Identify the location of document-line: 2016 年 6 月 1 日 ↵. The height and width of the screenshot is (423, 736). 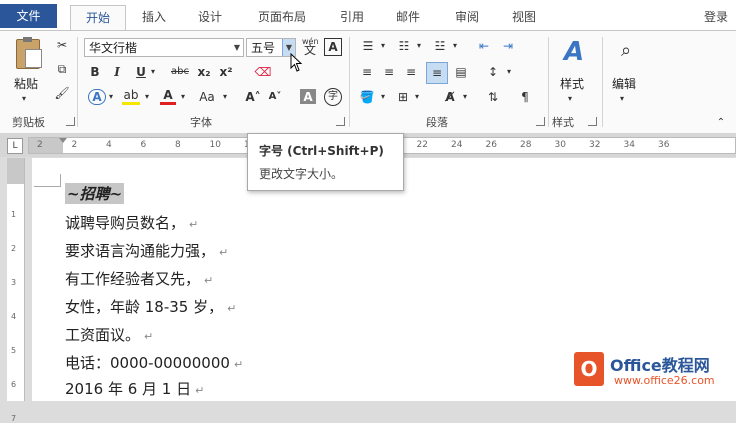
(134, 388).